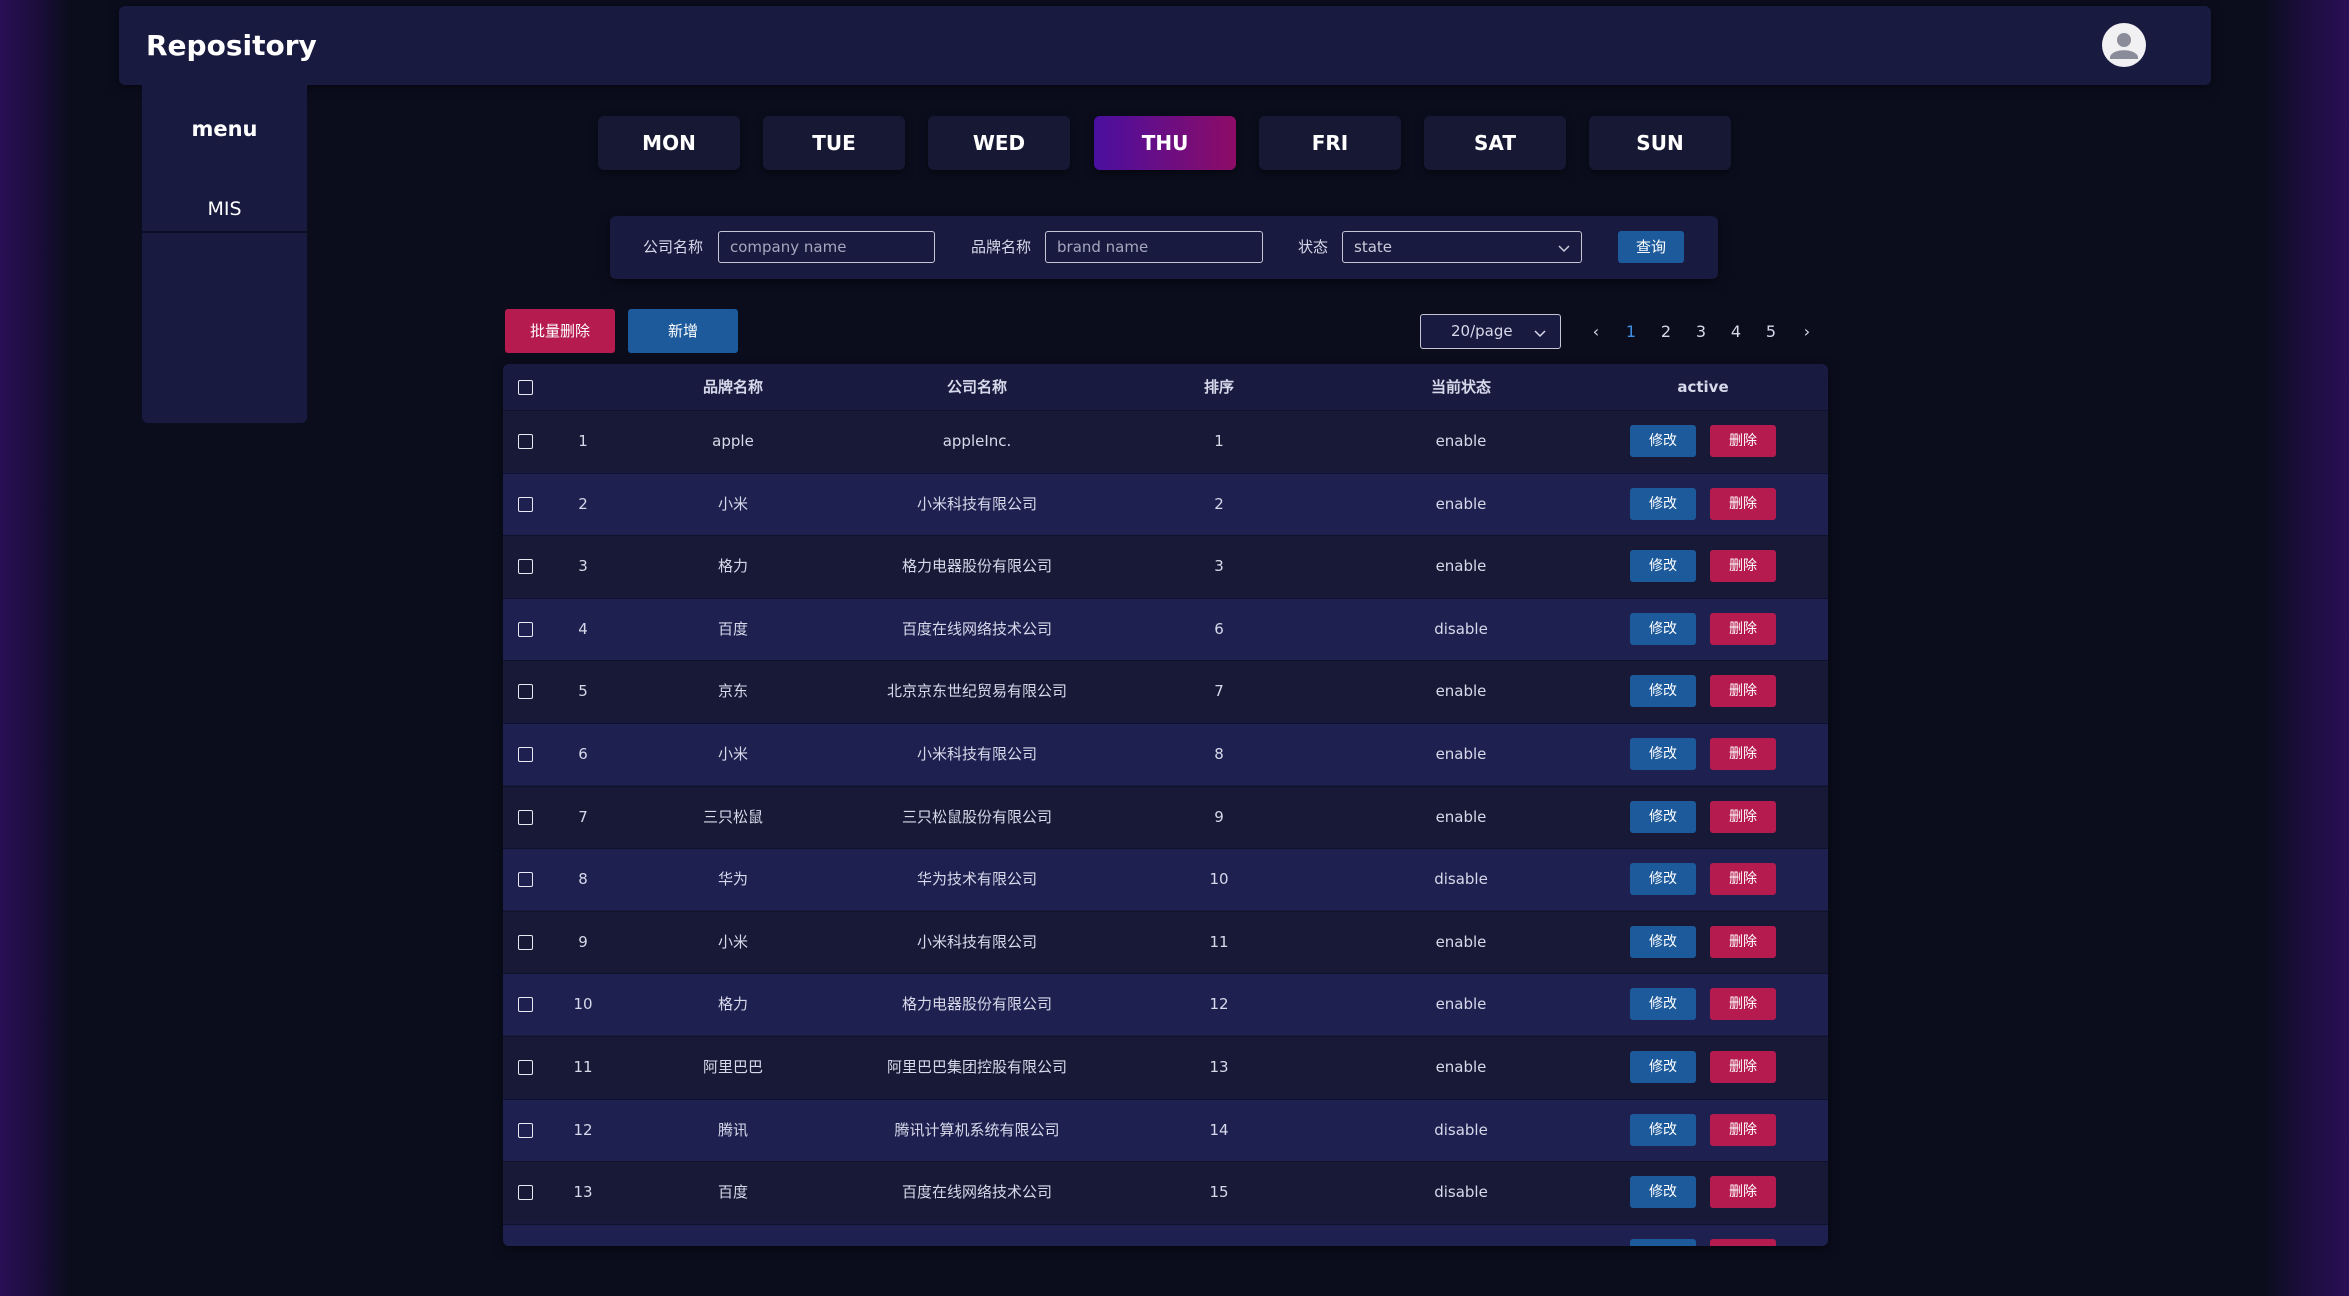  Describe the element at coordinates (1313, 247) in the screenshot. I see `state-label: 状态` at that location.